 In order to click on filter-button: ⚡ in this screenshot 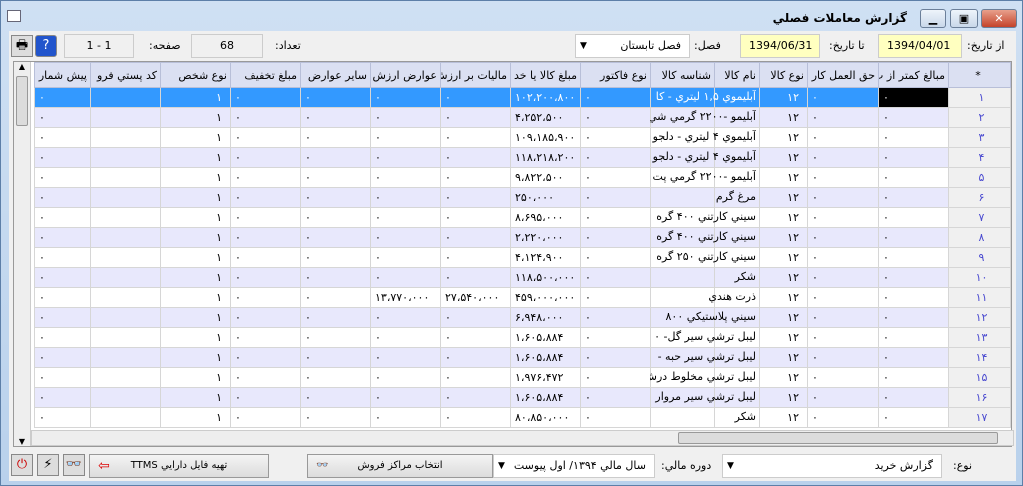, I will do `click(48, 465)`.